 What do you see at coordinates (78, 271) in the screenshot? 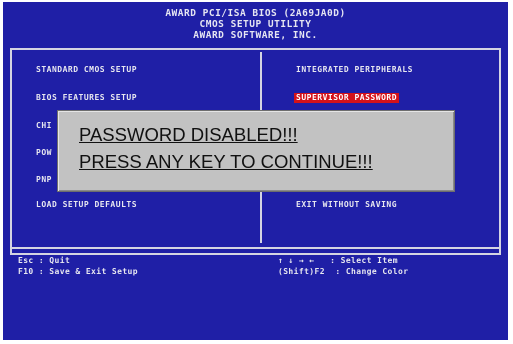
I see `footer-hint-save-exit: F10 : Save & Exit Setup` at bounding box center [78, 271].